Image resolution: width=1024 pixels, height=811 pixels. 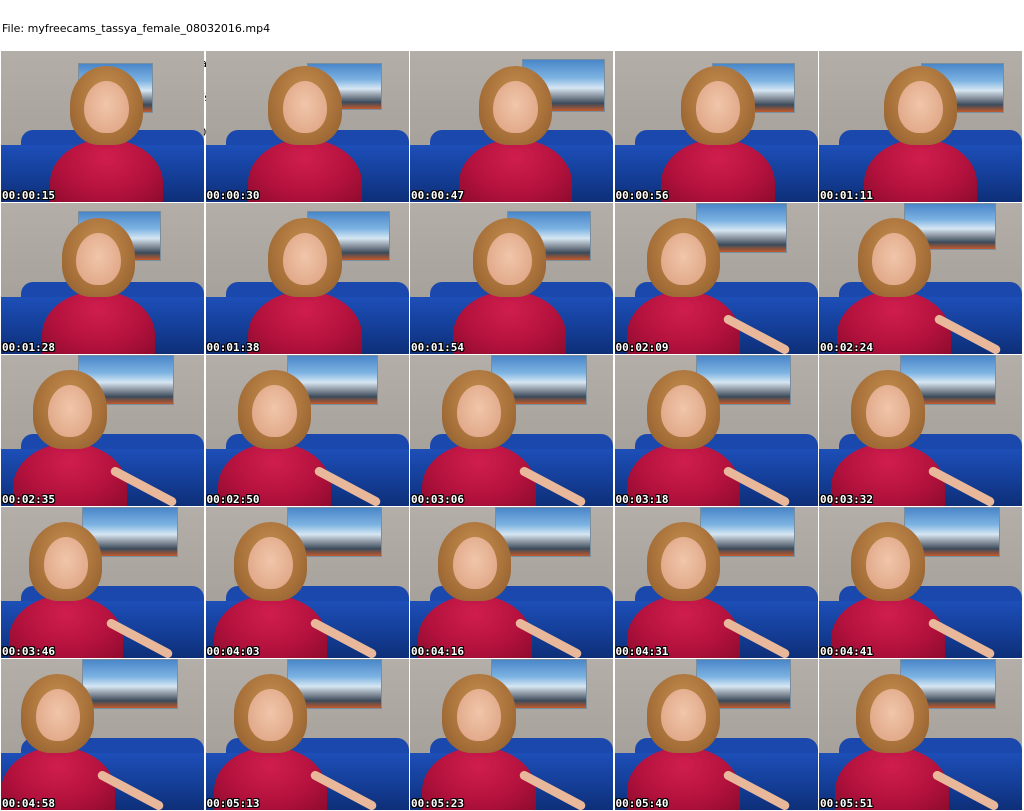 What do you see at coordinates (233, 499) in the screenshot?
I see `thumbnail-timestamp: 00:02:50` at bounding box center [233, 499].